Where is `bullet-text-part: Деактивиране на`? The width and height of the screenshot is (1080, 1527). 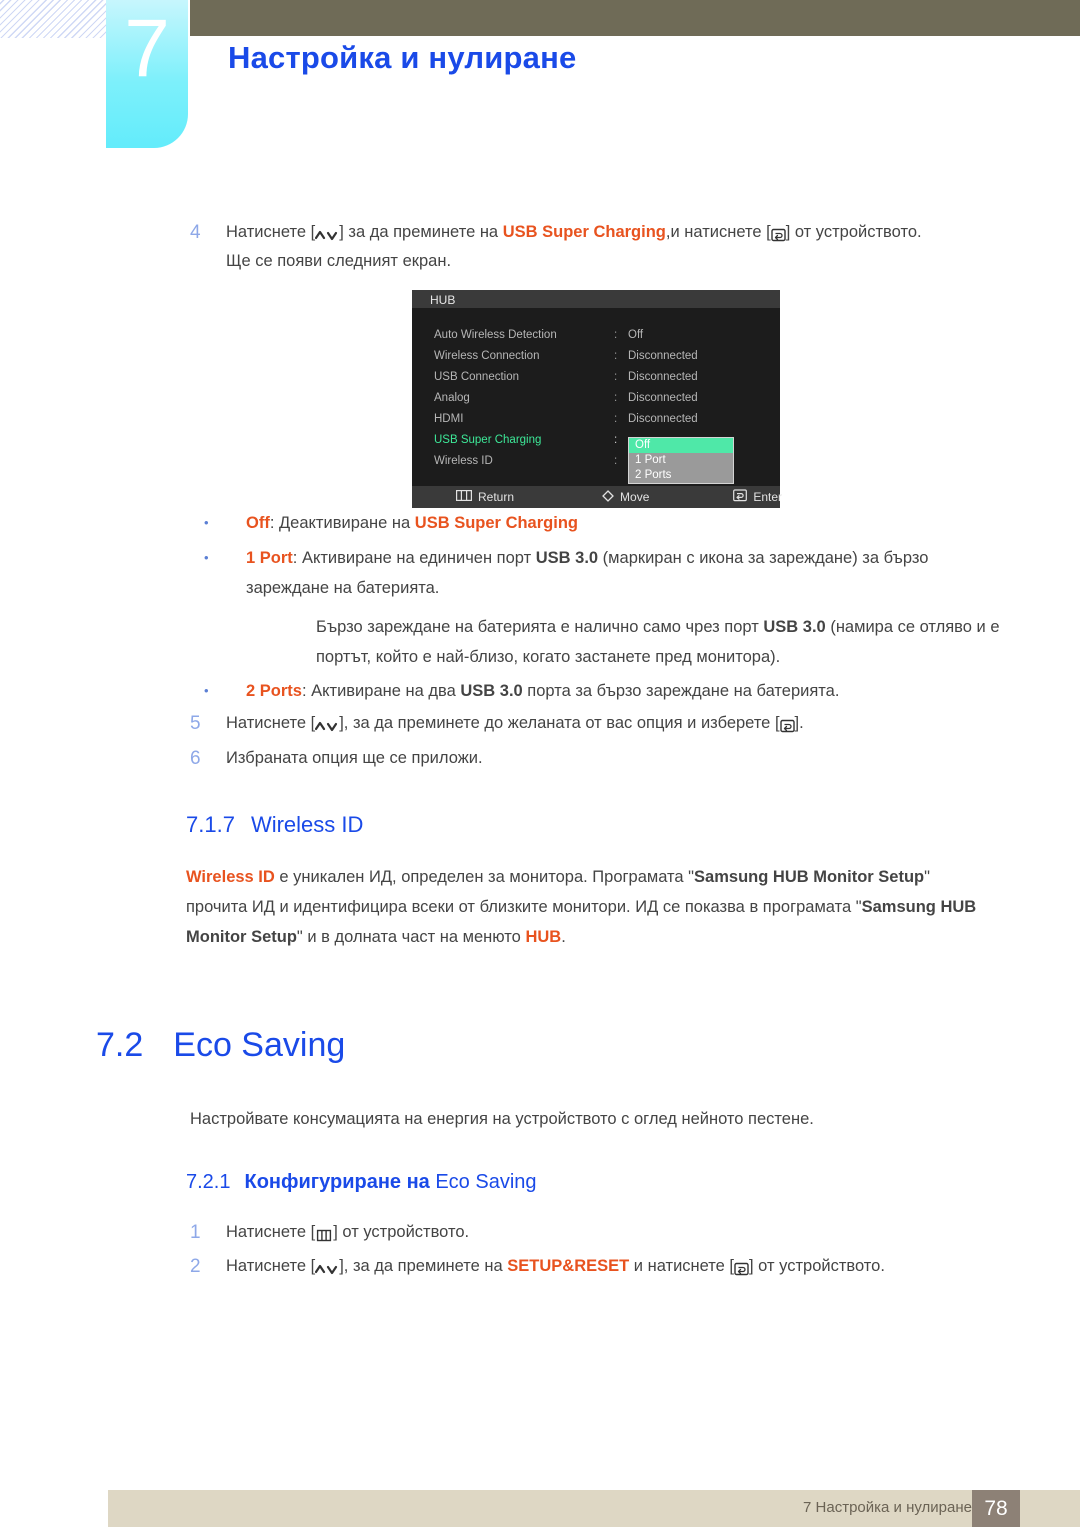
bullet-text-part: Деактивиране на is located at coordinates (347, 523).